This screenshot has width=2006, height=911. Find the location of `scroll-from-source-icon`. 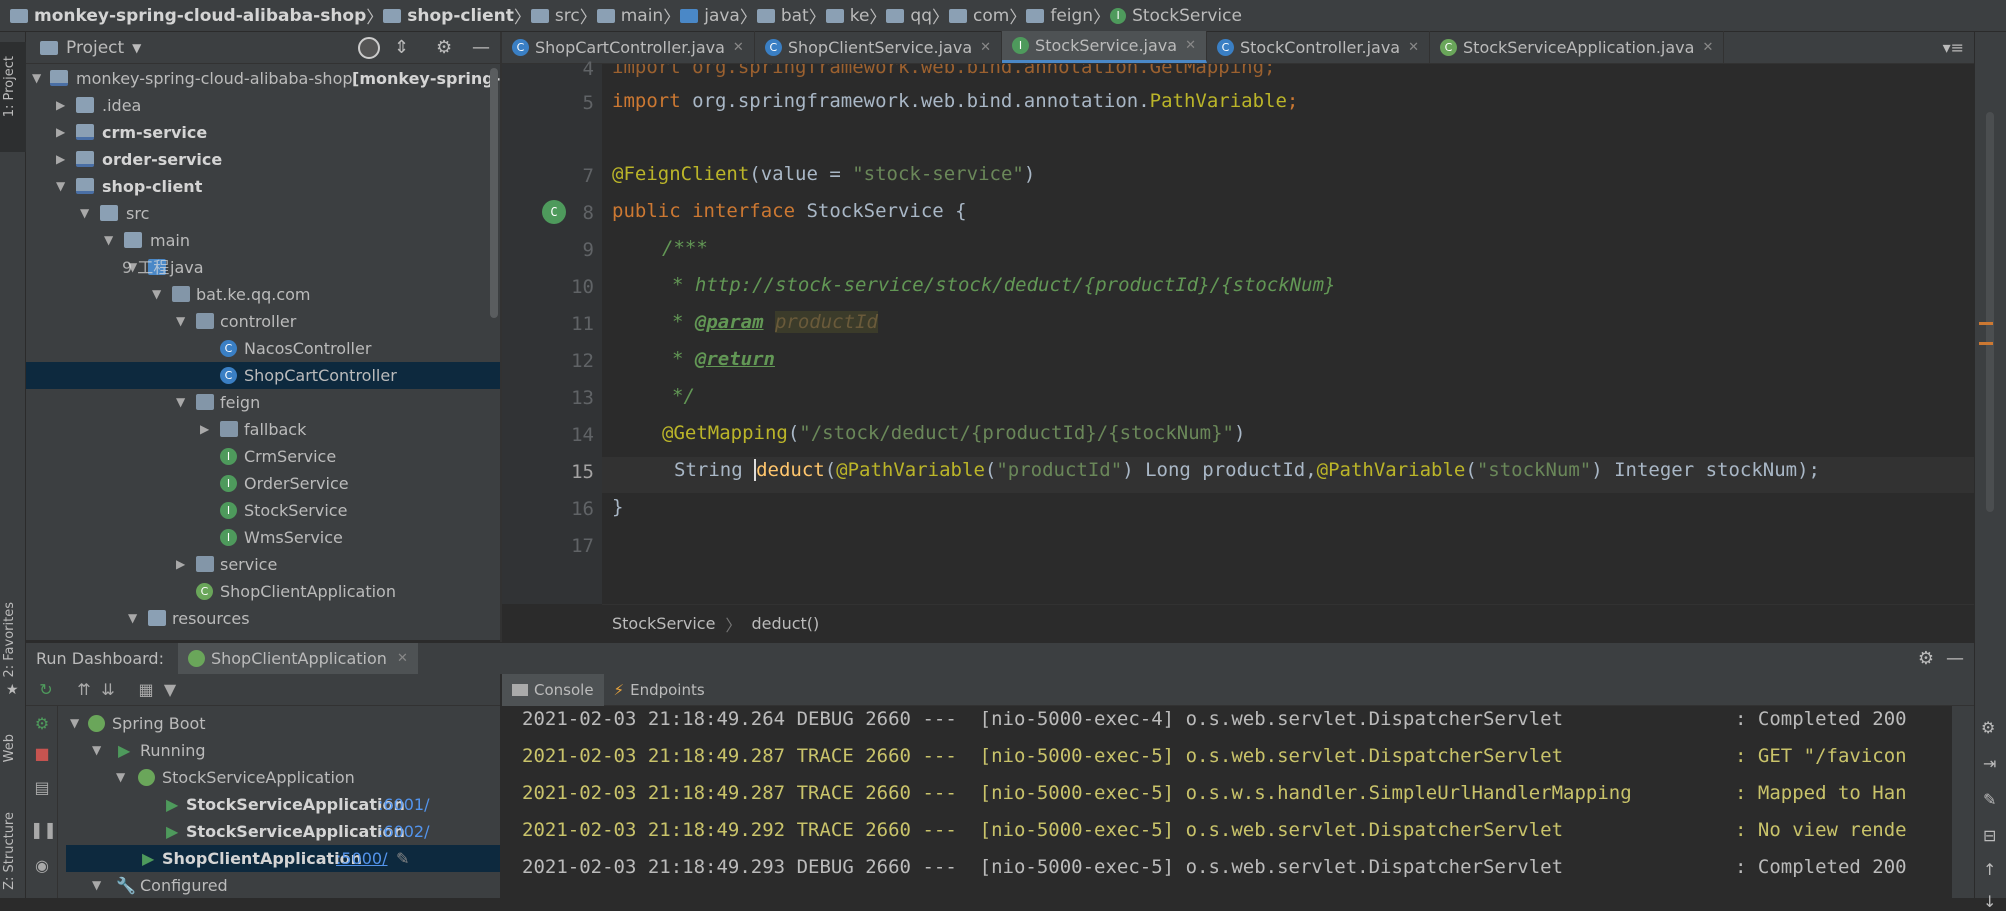

scroll-from-source-icon is located at coordinates (369, 47).